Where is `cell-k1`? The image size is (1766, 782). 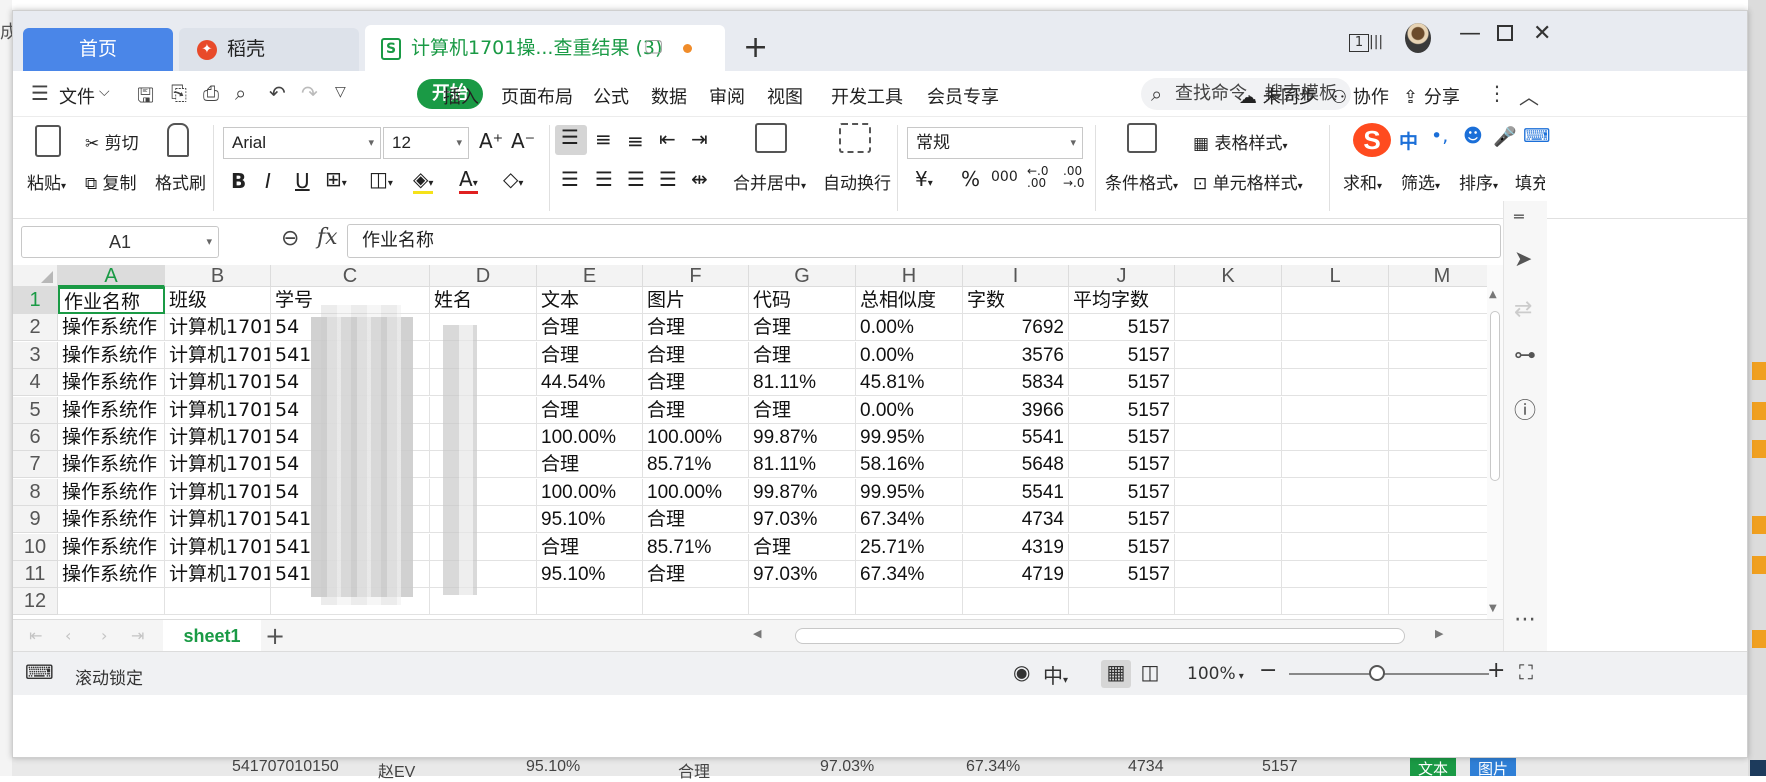 cell-k1 is located at coordinates (1228, 300).